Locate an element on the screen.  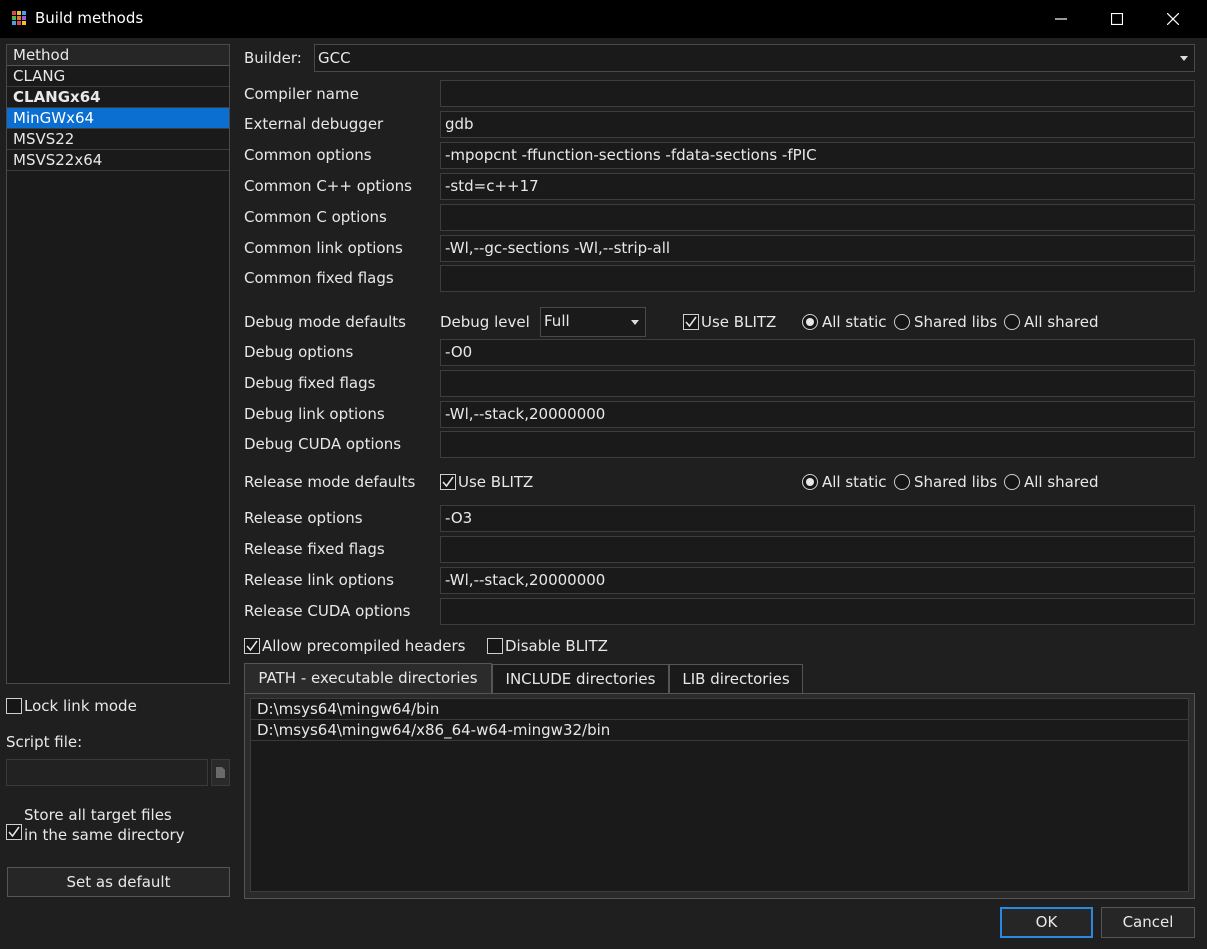
method-item-msvs22: MSVS22 is located at coordinates (118, 139).